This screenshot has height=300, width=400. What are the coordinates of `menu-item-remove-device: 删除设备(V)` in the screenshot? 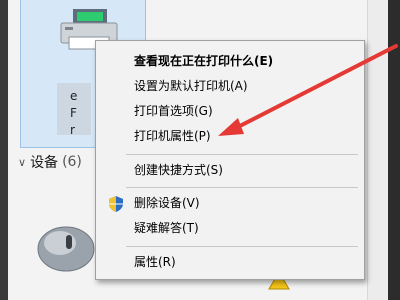 It's located at (230, 203).